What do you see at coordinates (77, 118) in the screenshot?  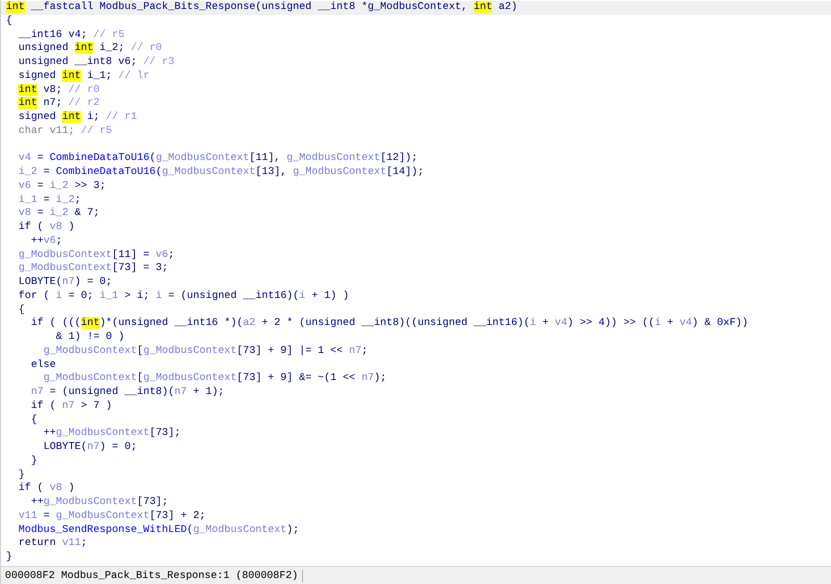 I see `code-line: signed int i; // r1` at bounding box center [77, 118].